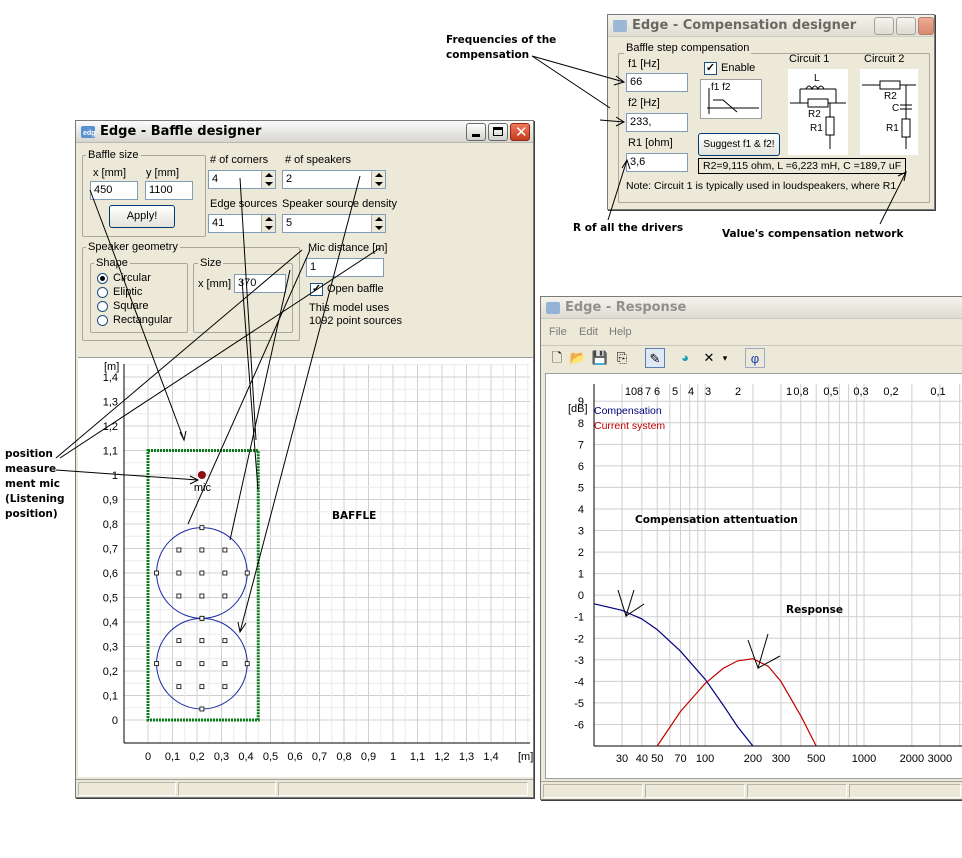 This screenshot has width=962, height=858. Describe the element at coordinates (771, 26) in the screenshot. I see `compensation-title-bar: Edge - Compensation designer` at that location.